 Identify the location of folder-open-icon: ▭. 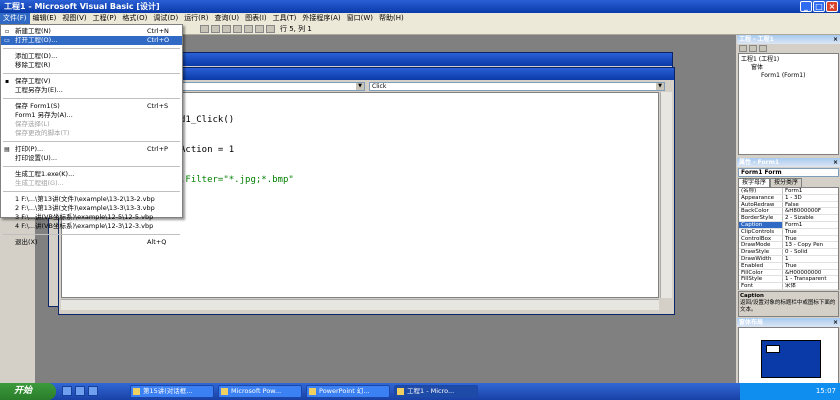
(7, 40).